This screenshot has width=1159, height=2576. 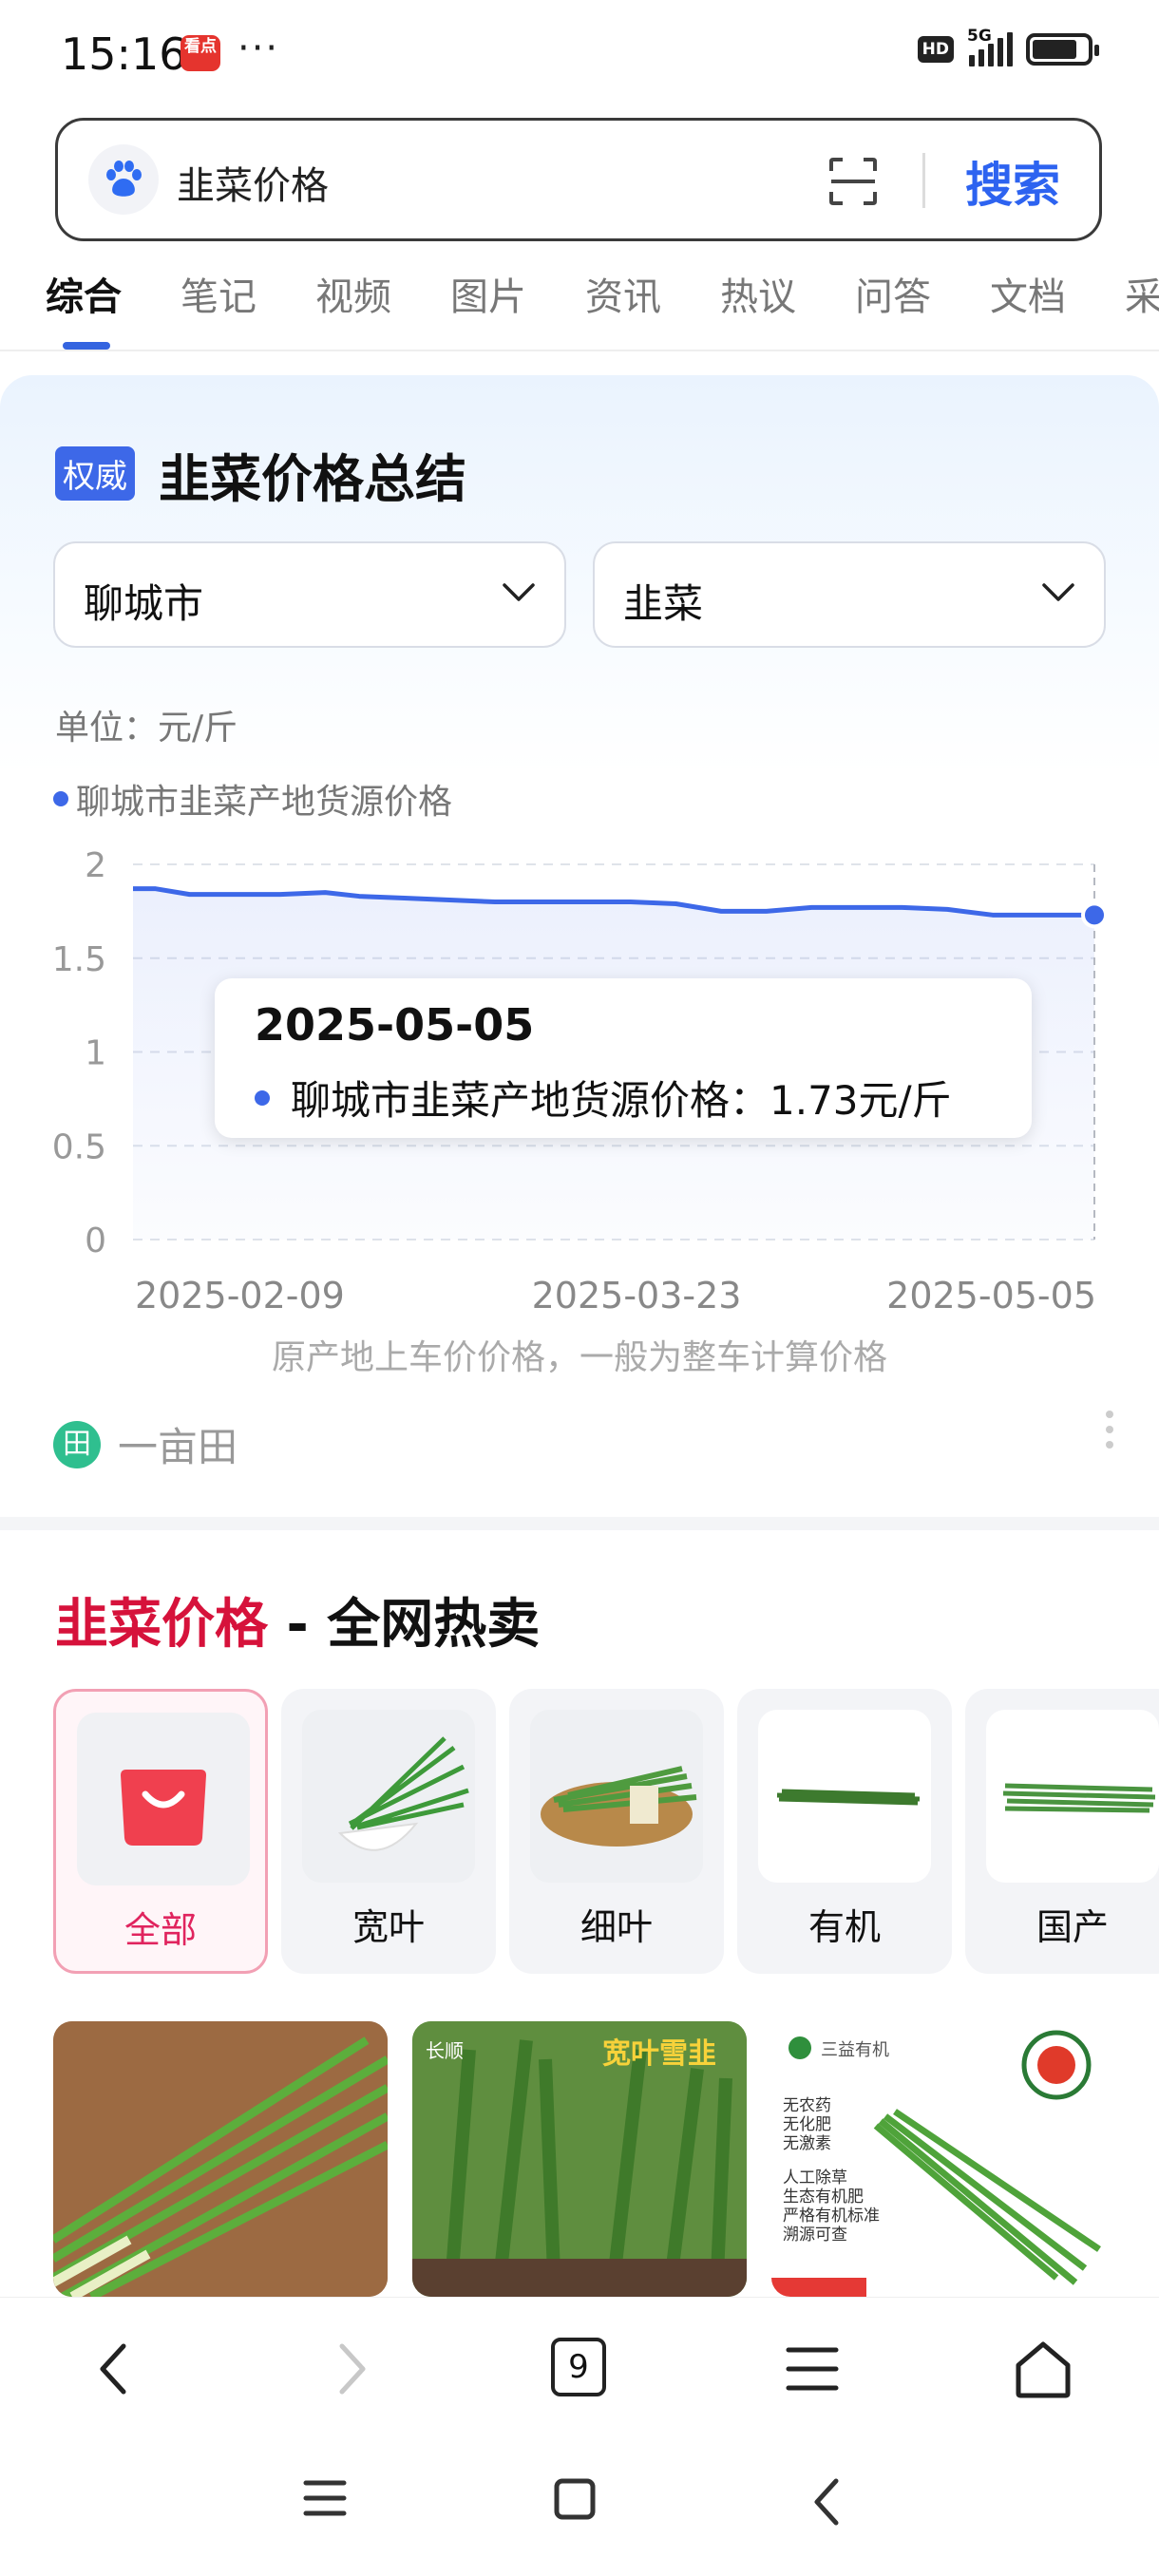 What do you see at coordinates (1012, 181) in the screenshot?
I see `search-button: 搜索` at bounding box center [1012, 181].